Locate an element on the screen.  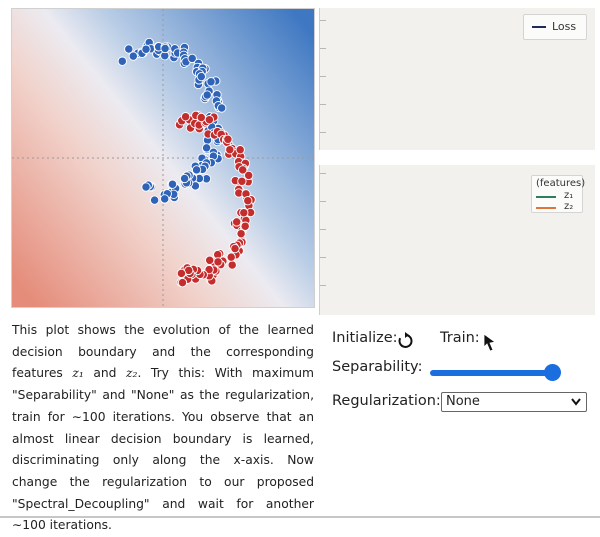
initialize-label: Initialize: is located at coordinates (365, 338).